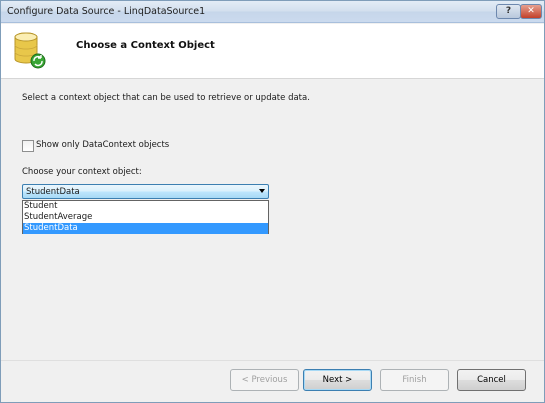 The height and width of the screenshot is (403, 545). Describe the element at coordinates (145, 228) in the screenshot. I see `dropdown-option-selected: StudentData` at that location.